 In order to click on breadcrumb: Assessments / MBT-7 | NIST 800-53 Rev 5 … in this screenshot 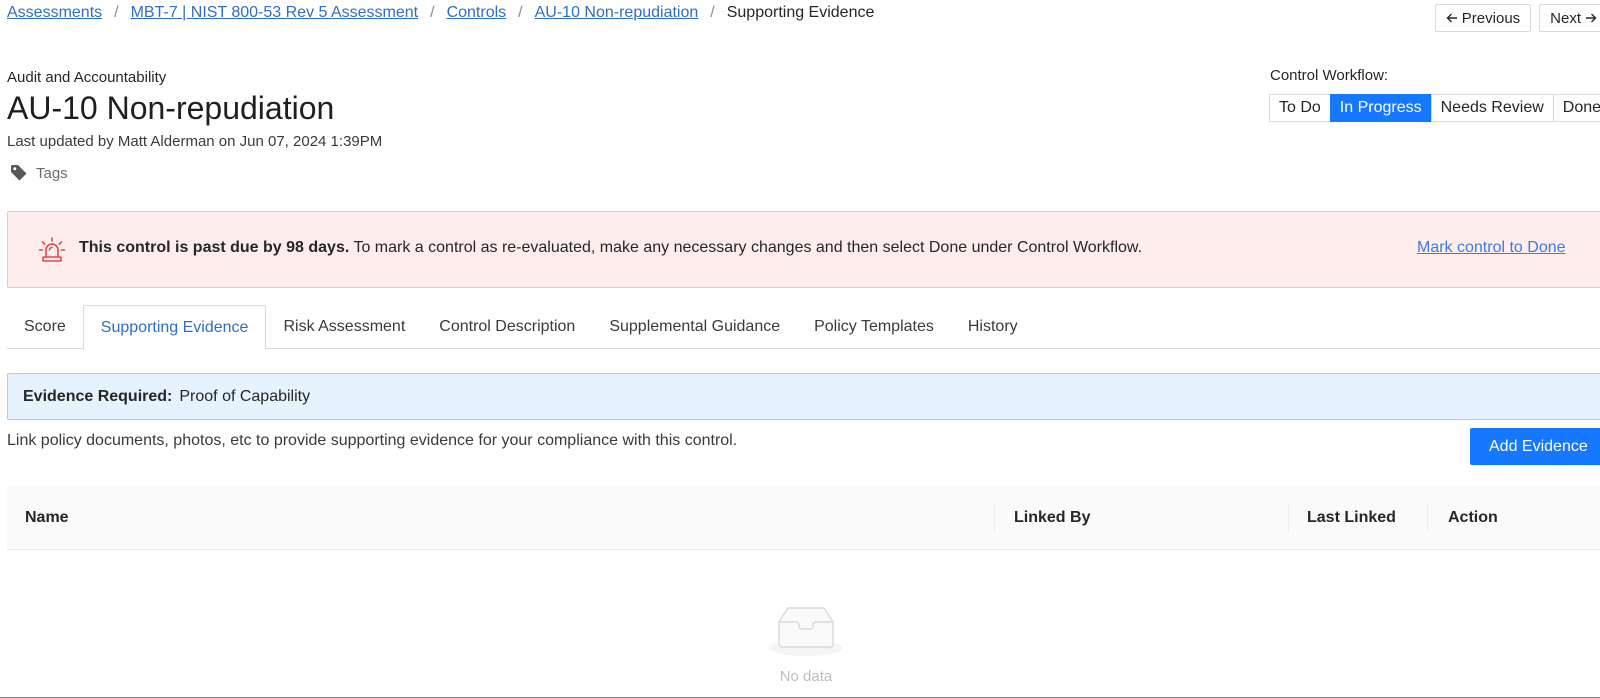, I will do `click(440, 13)`.